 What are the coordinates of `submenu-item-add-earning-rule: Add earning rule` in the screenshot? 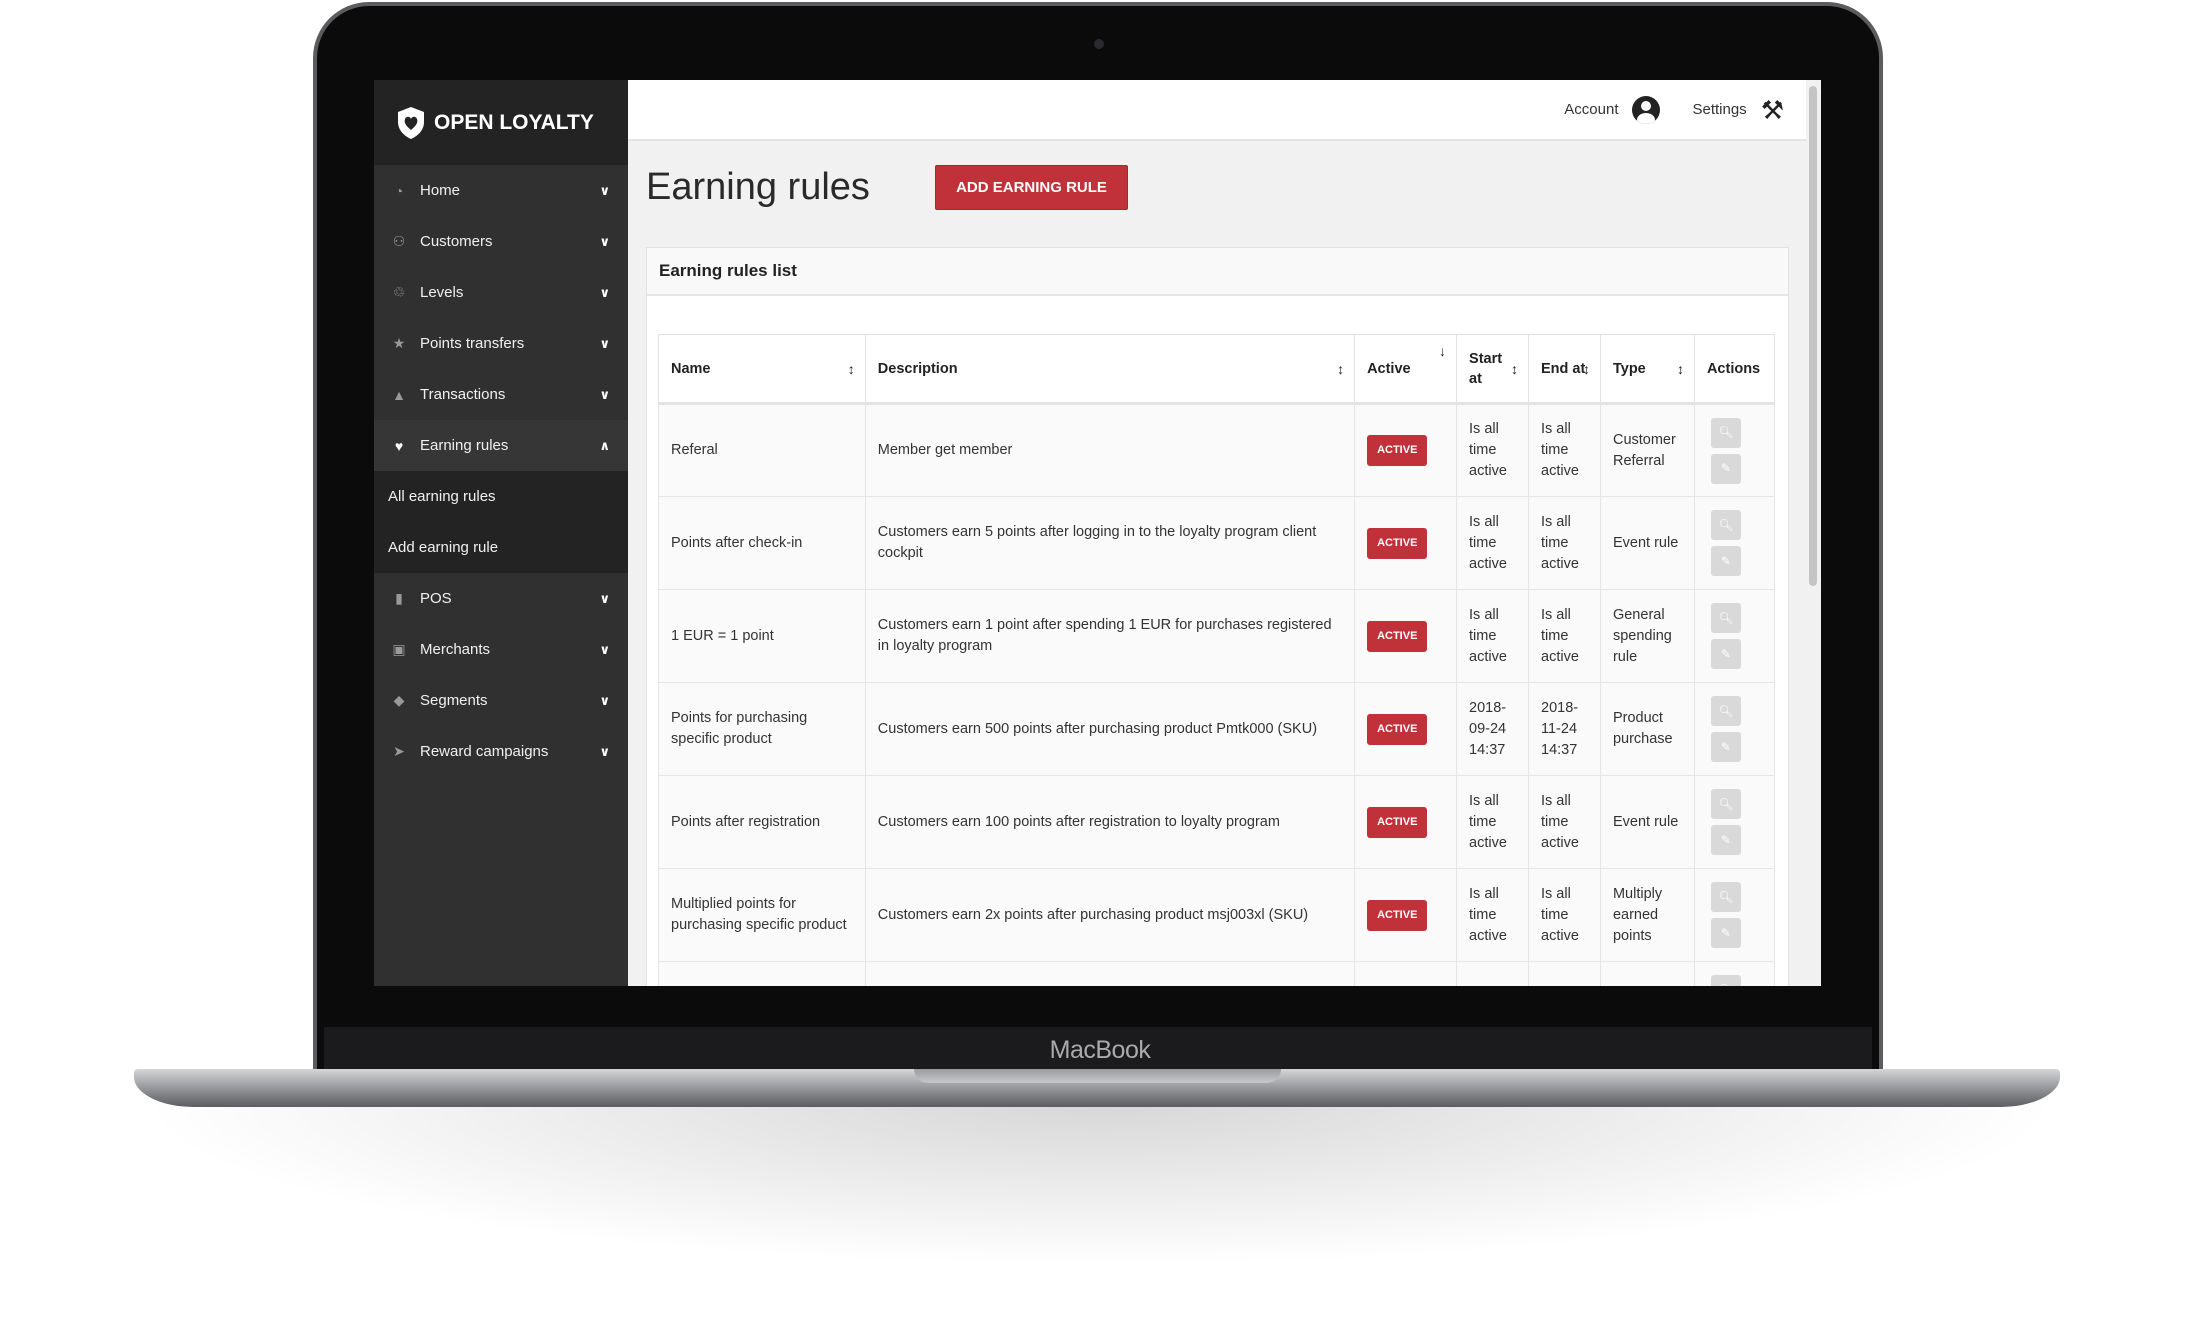 It's located at (501, 547).